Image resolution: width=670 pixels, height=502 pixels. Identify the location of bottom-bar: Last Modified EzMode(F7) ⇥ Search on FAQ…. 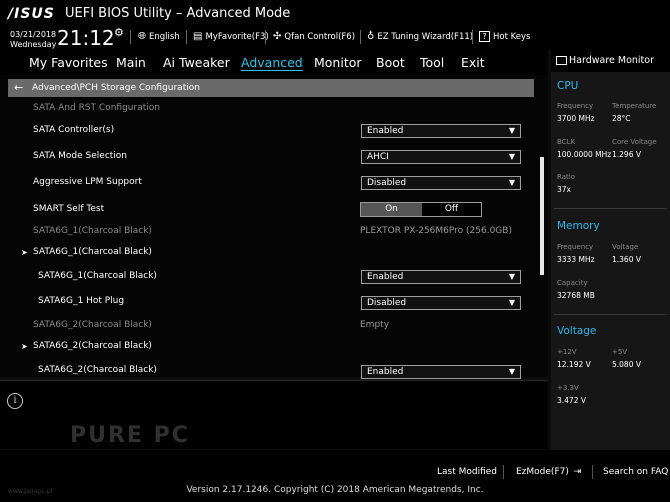
(335, 476).